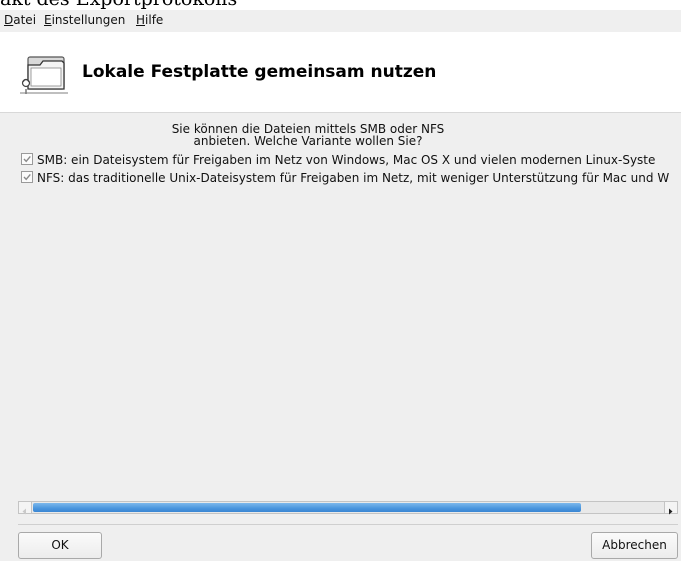 The height and width of the screenshot is (561, 681). I want to click on header-panel: Lokale Festplatte gemeinsam nutzen, so click(340, 72).